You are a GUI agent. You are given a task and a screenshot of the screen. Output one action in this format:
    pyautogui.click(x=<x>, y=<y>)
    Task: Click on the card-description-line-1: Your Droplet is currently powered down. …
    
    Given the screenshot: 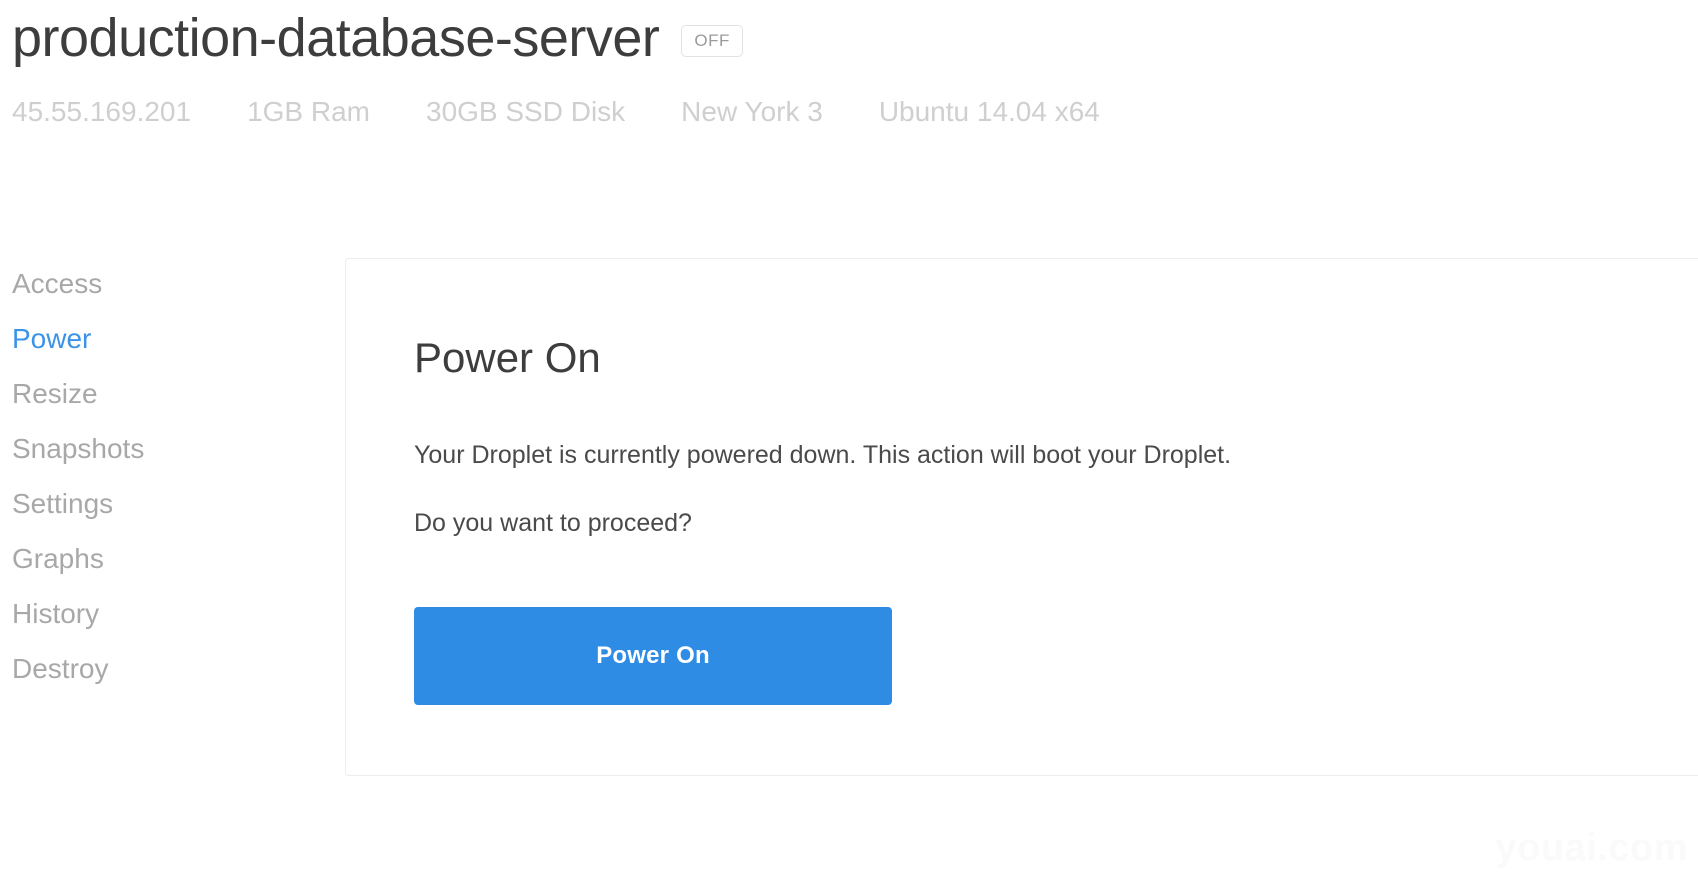 What is the action you would take?
    pyautogui.click(x=823, y=455)
    